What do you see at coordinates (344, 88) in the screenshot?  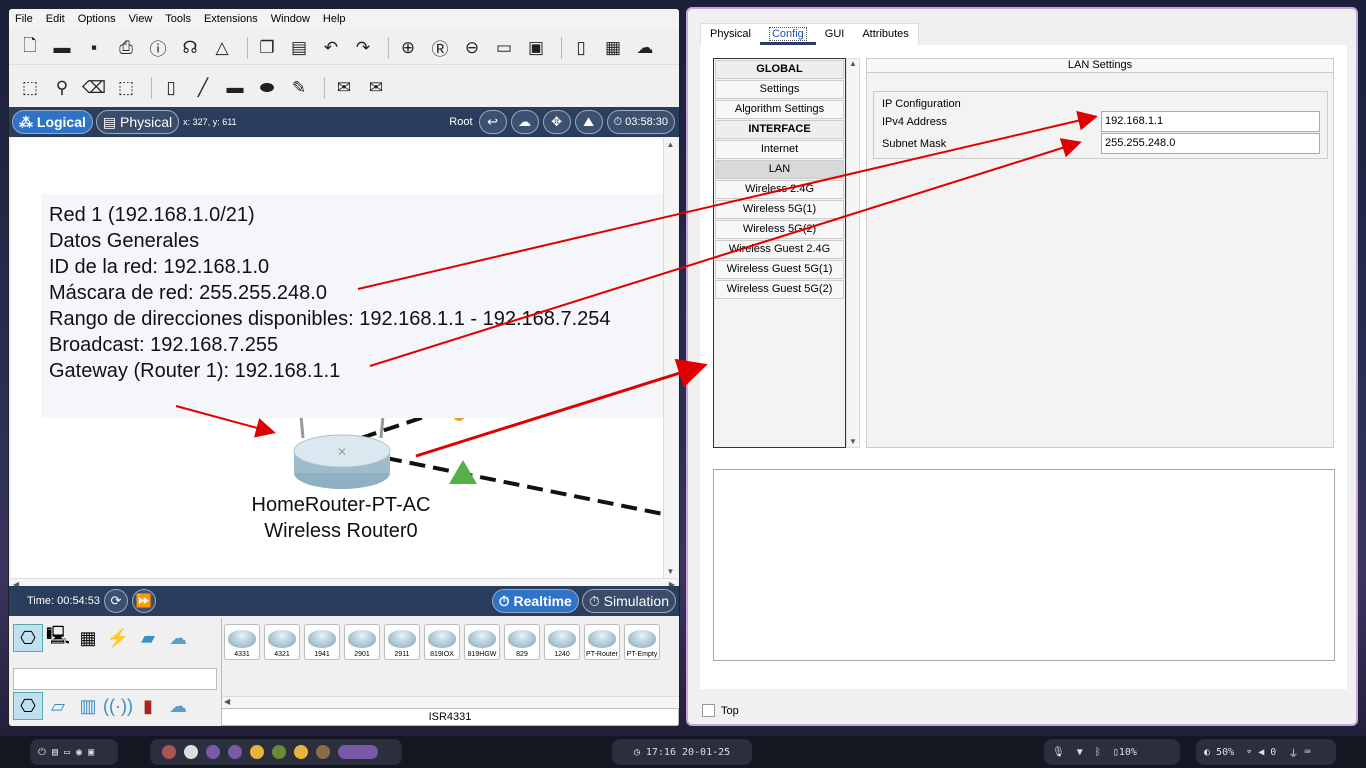 I see `add-simple-pdu-icon: ✉` at bounding box center [344, 88].